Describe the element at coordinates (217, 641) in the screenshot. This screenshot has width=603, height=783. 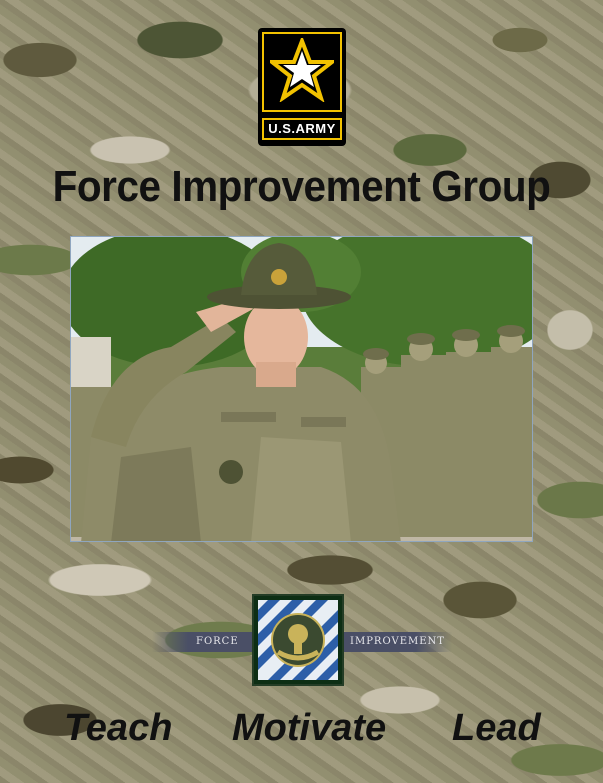
I see `emblem-left-word: FORCE` at that location.